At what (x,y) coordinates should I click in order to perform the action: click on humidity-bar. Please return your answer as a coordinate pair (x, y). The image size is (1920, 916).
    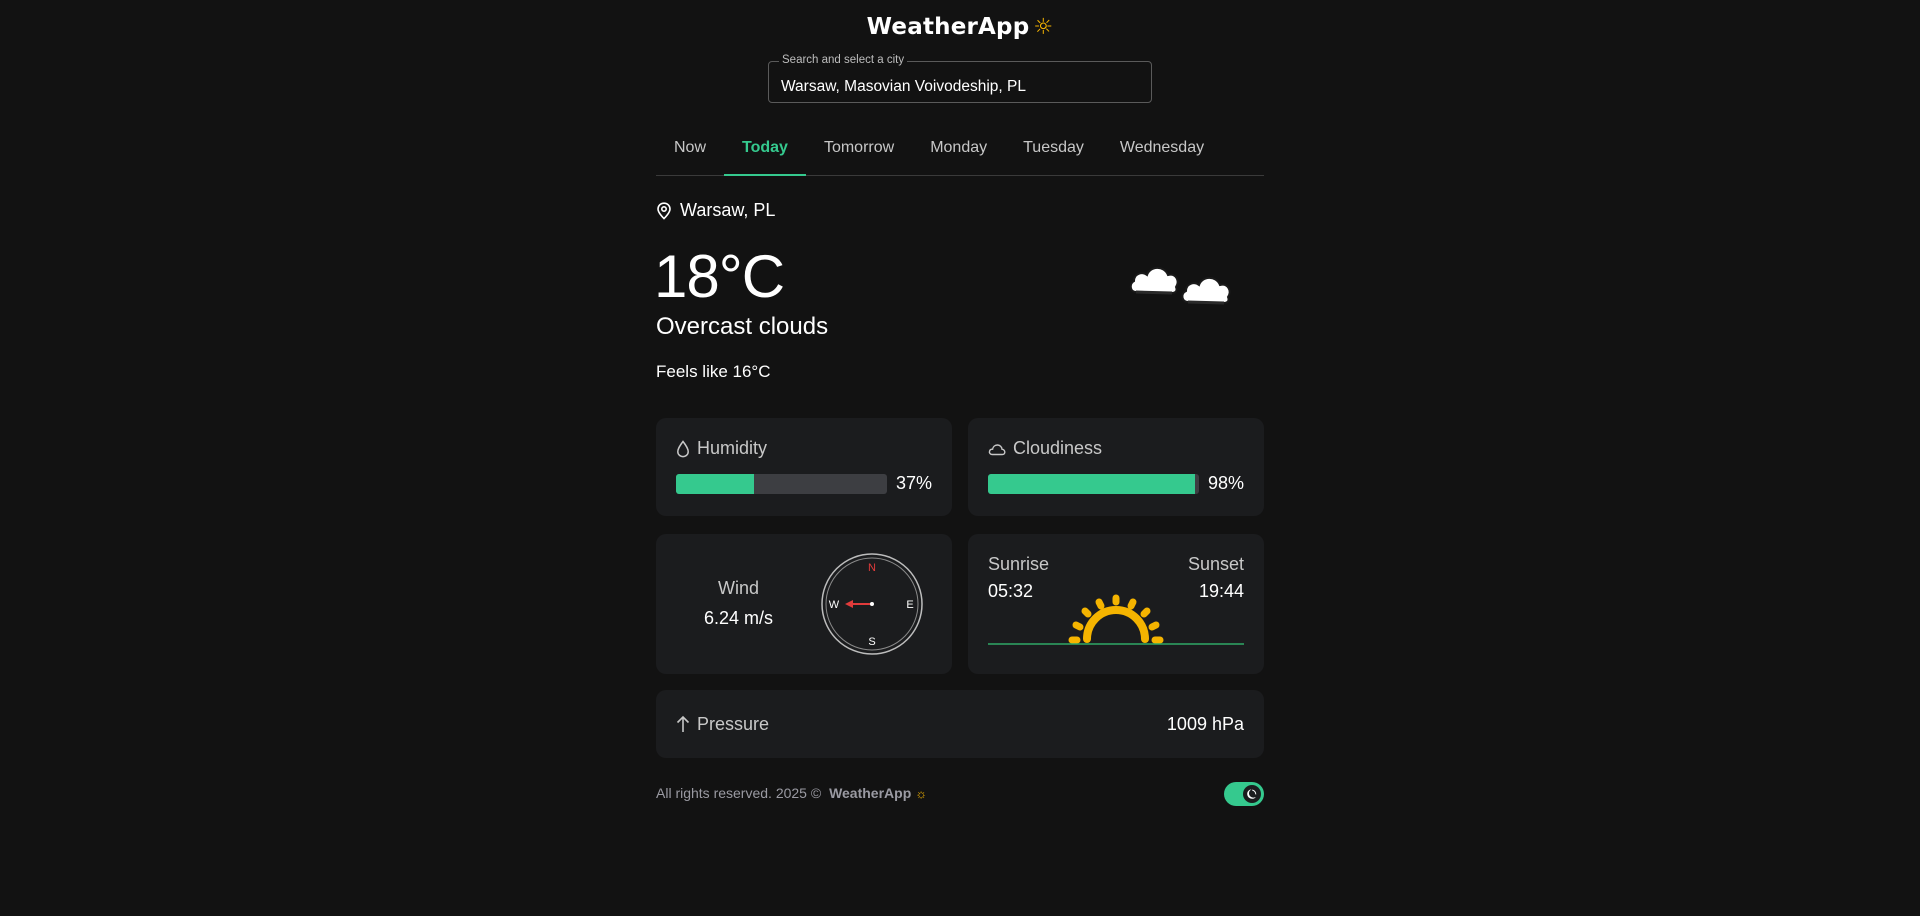
    Looking at the image, I should click on (781, 483).